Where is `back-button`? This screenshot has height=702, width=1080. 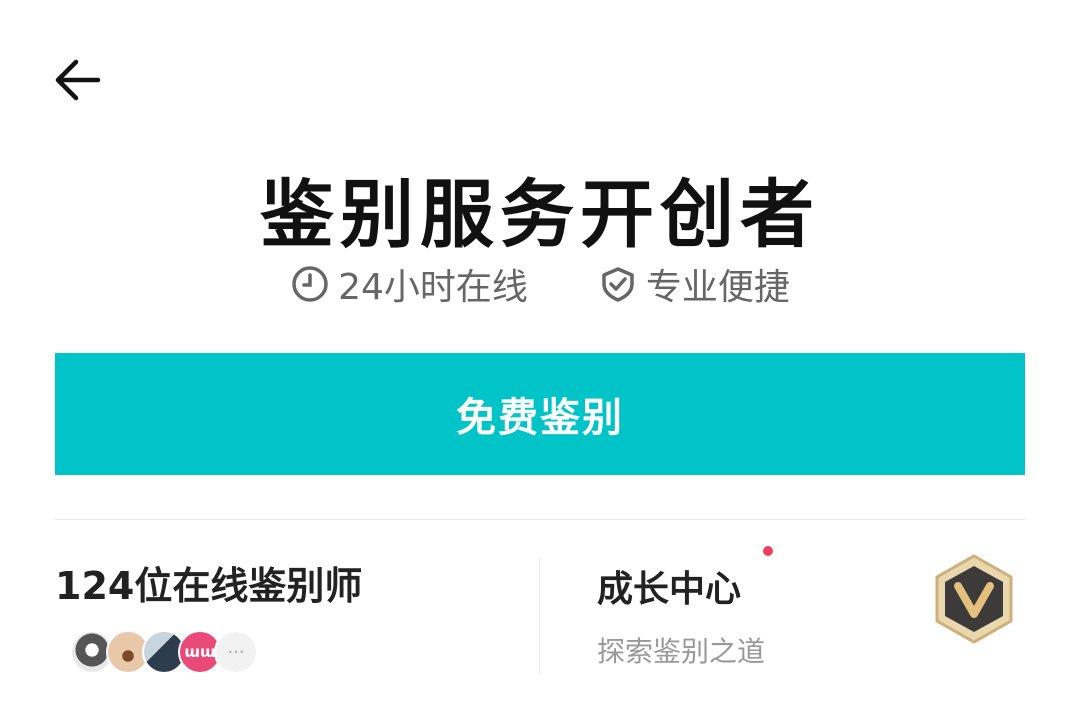
back-button is located at coordinates (78, 80).